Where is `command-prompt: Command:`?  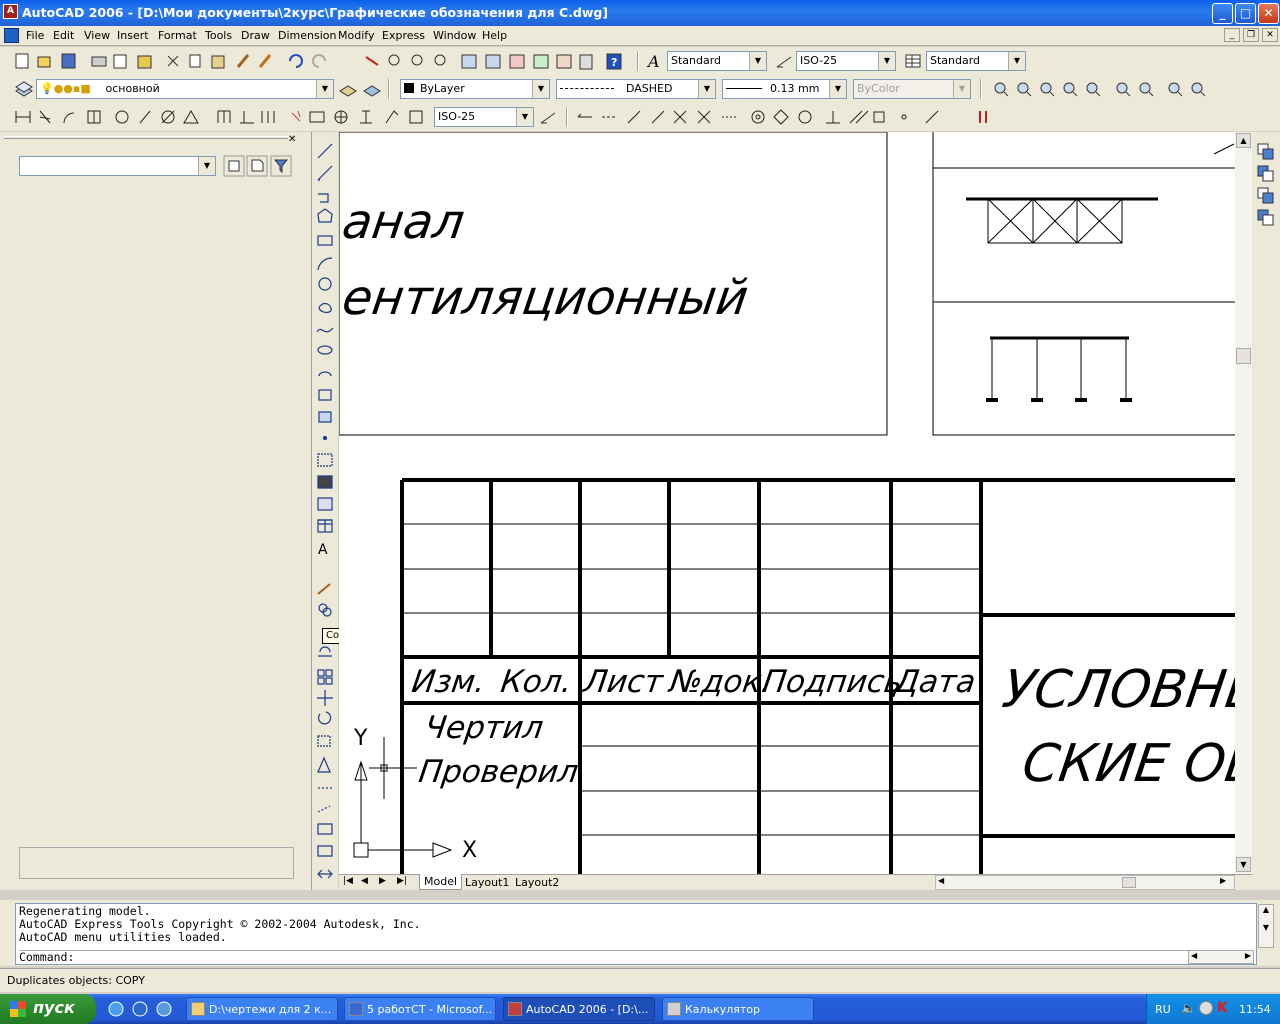
command-prompt: Command: is located at coordinates (636, 957).